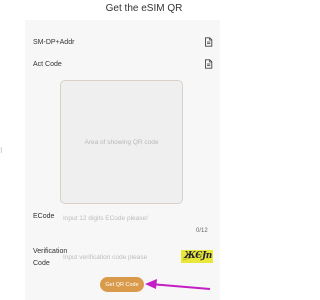  I want to click on side-handle-icon: ⁝, so click(1, 150).